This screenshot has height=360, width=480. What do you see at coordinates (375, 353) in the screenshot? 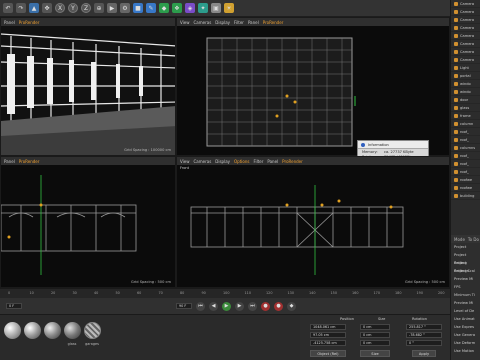
I see `size-mode-dropdown: Size` at bounding box center [375, 353].